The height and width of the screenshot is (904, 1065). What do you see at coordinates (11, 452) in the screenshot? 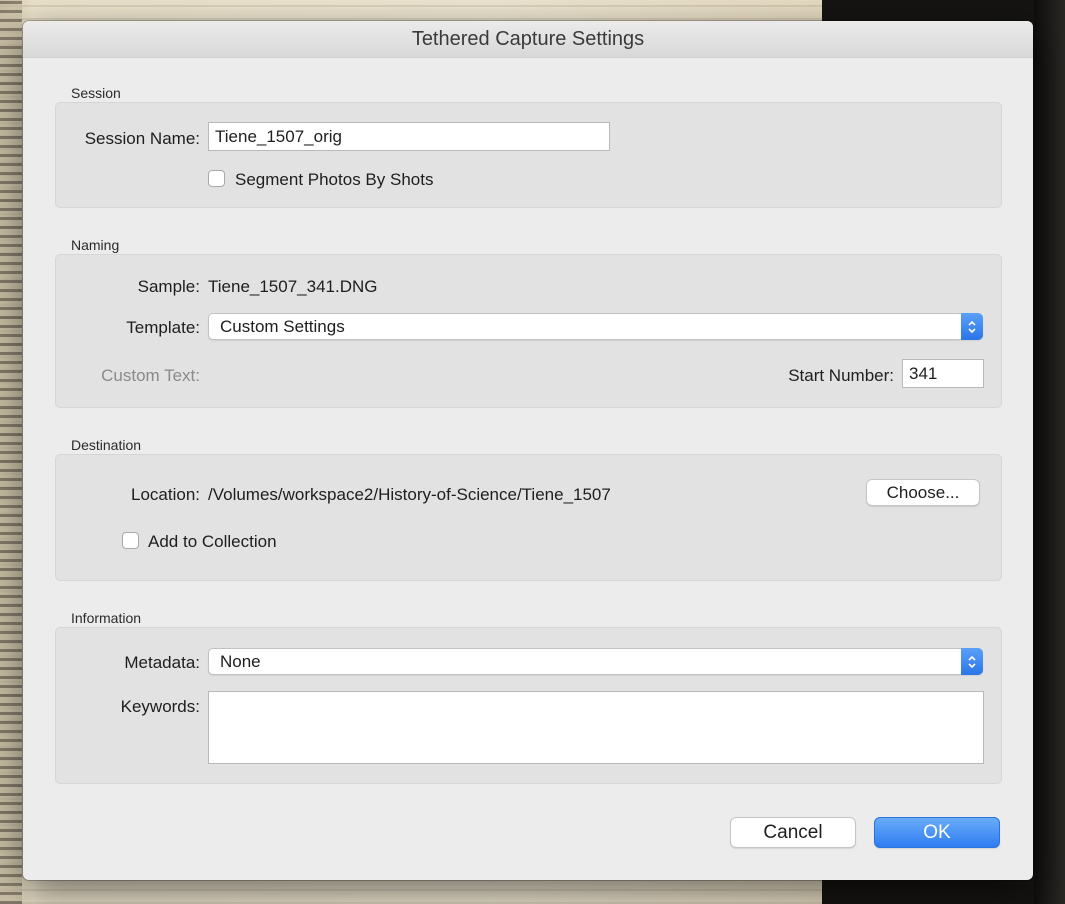
I see `background-text-column` at bounding box center [11, 452].